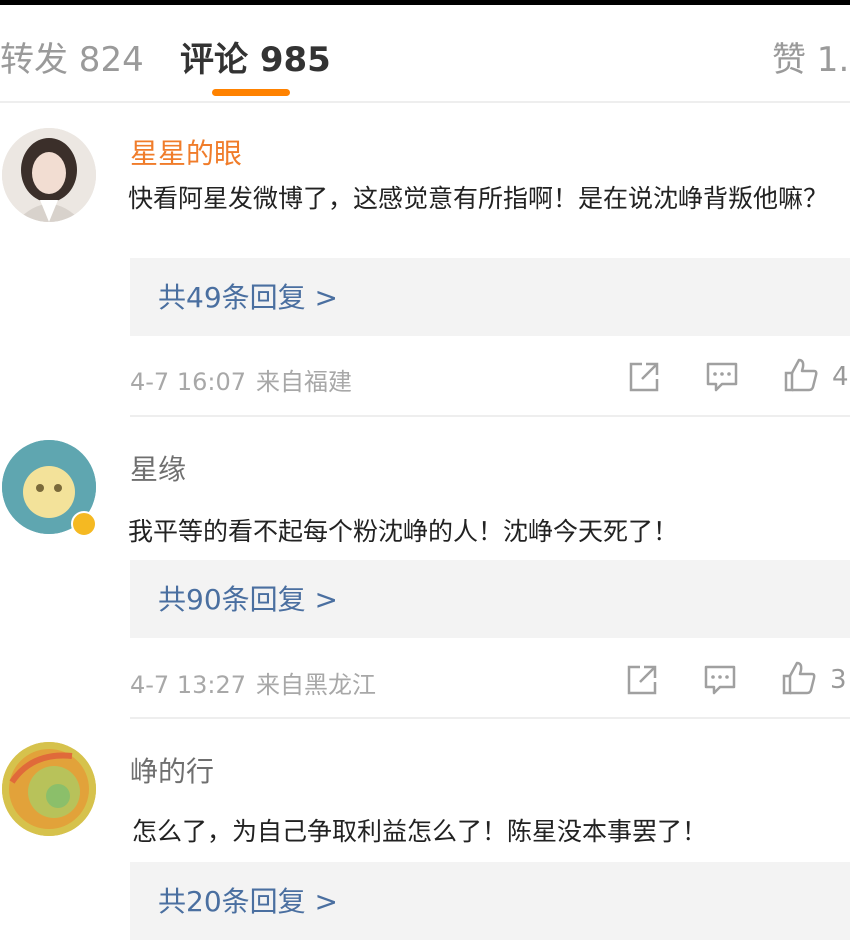 This screenshot has width=850, height=940. What do you see at coordinates (248, 296) in the screenshot?
I see `view-replies-link: 共49条回复 >` at bounding box center [248, 296].